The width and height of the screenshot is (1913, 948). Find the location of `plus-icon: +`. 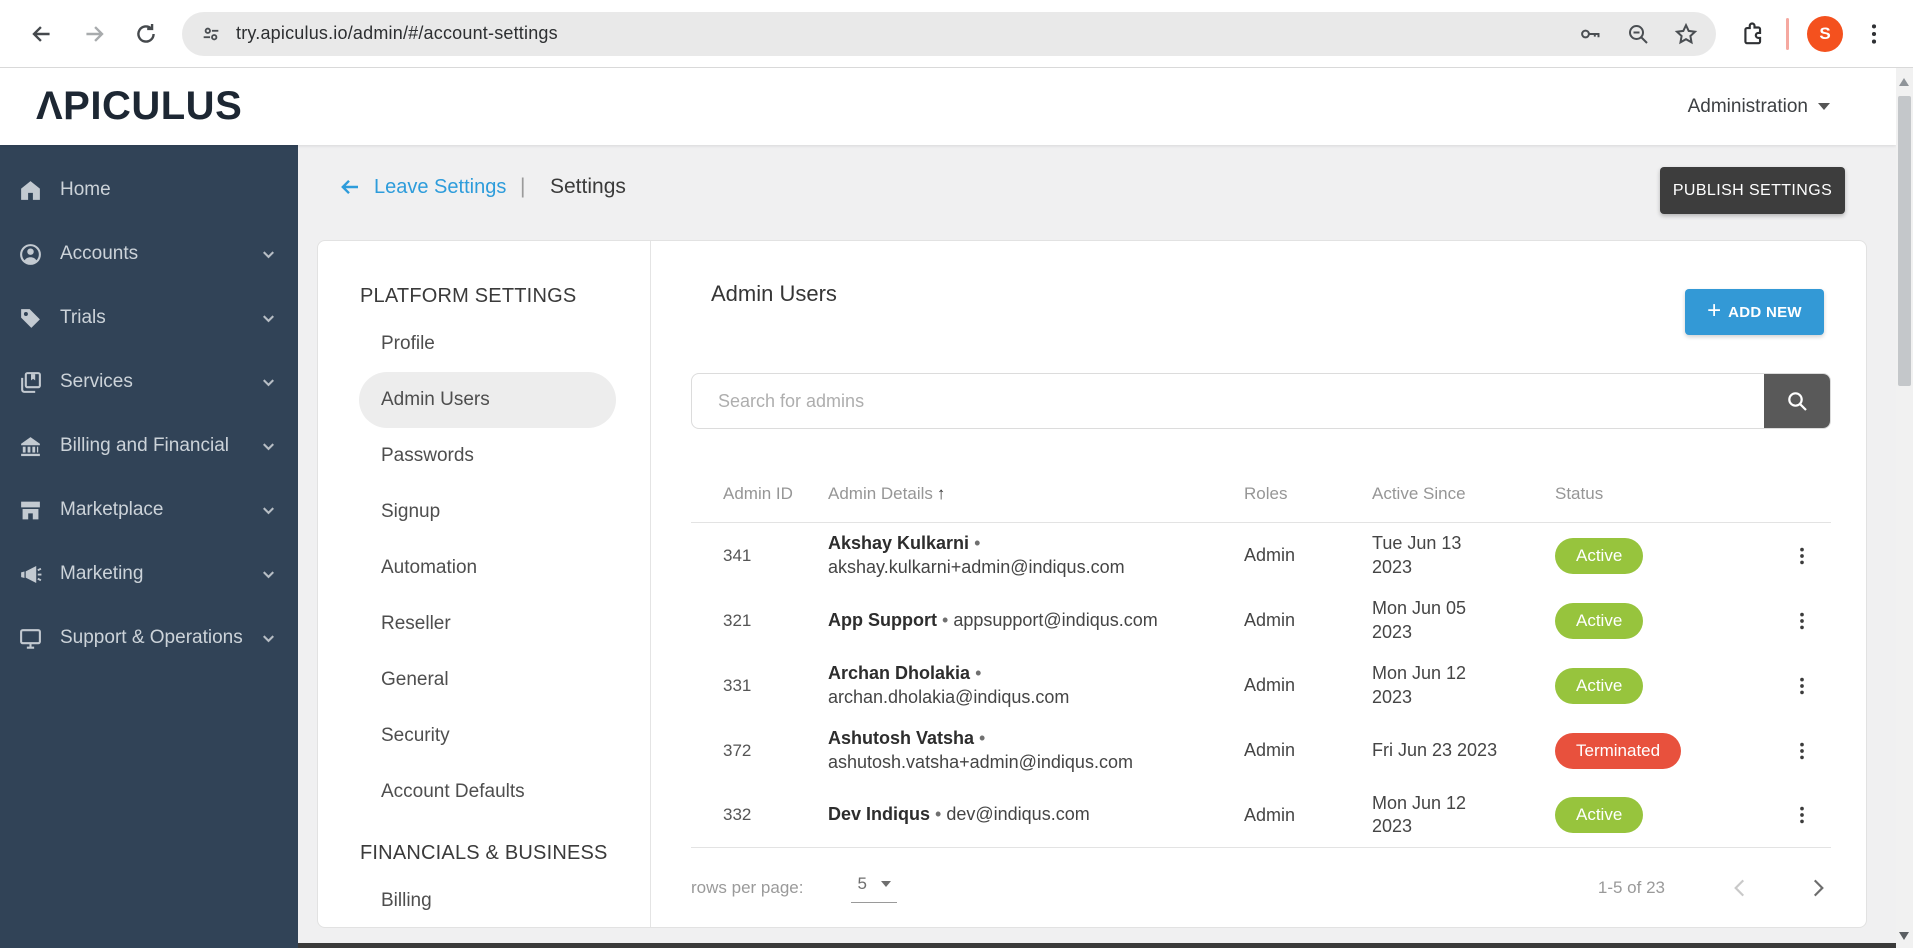

plus-icon: + is located at coordinates (1714, 310).